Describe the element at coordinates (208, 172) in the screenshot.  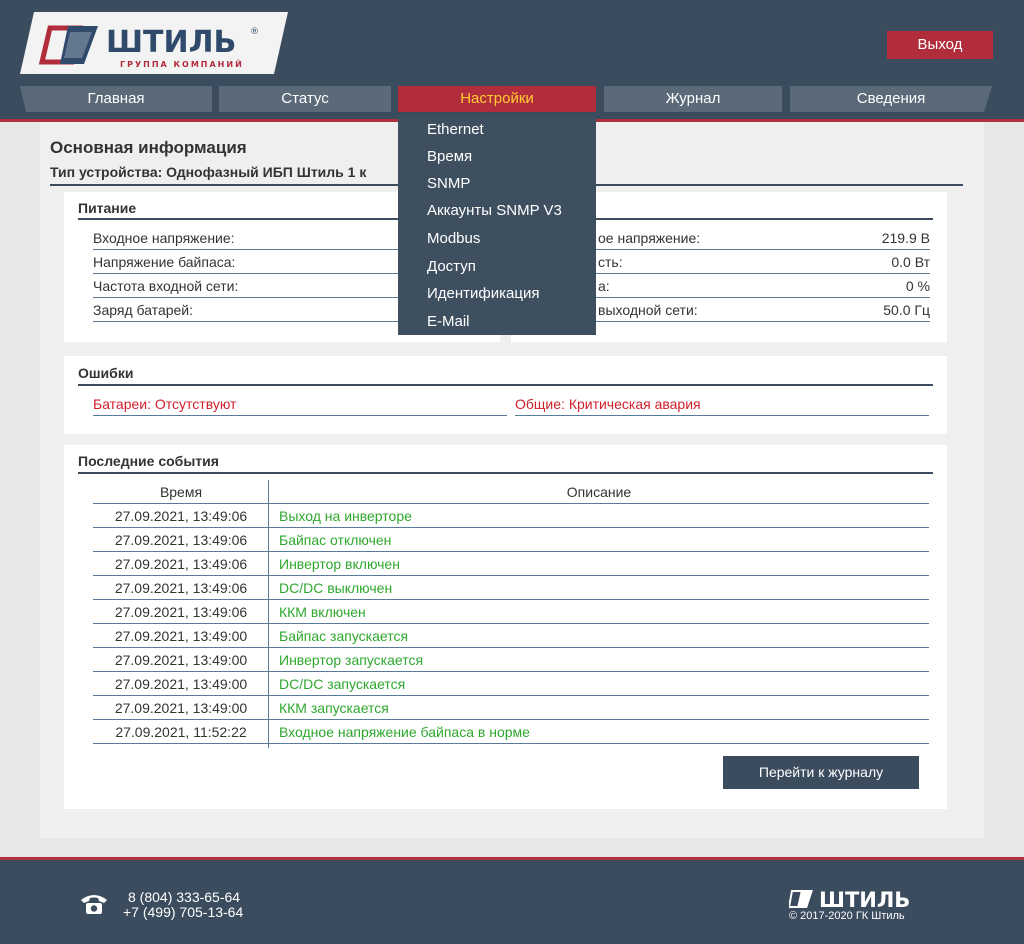
I see `device-type: Тип устройства: Однофазный ИБП Штиль 1 к` at that location.